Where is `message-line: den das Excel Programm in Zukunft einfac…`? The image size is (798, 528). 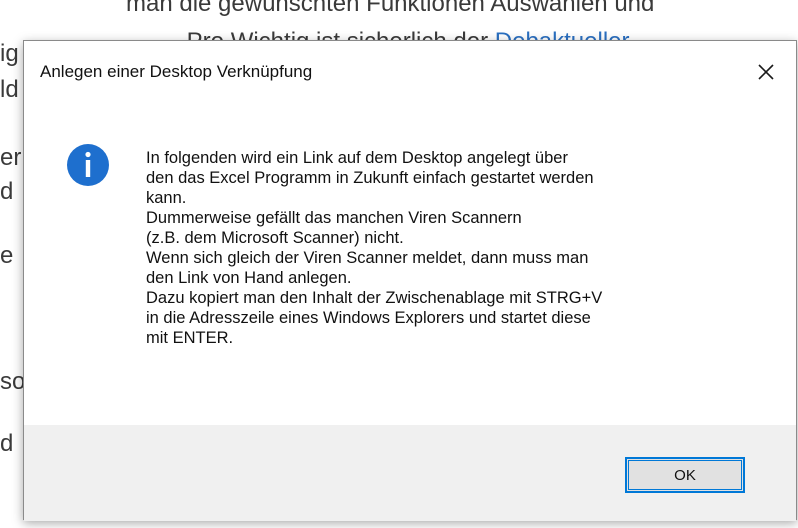 message-line: den das Excel Programm in Zukunft einfac… is located at coordinates (370, 178).